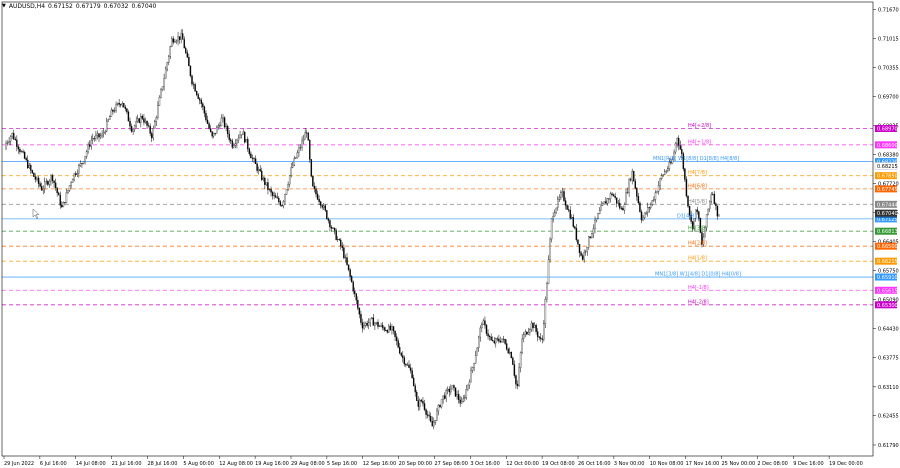  I want to click on x-tick-label: 14 Jul 08:00, so click(91, 464).